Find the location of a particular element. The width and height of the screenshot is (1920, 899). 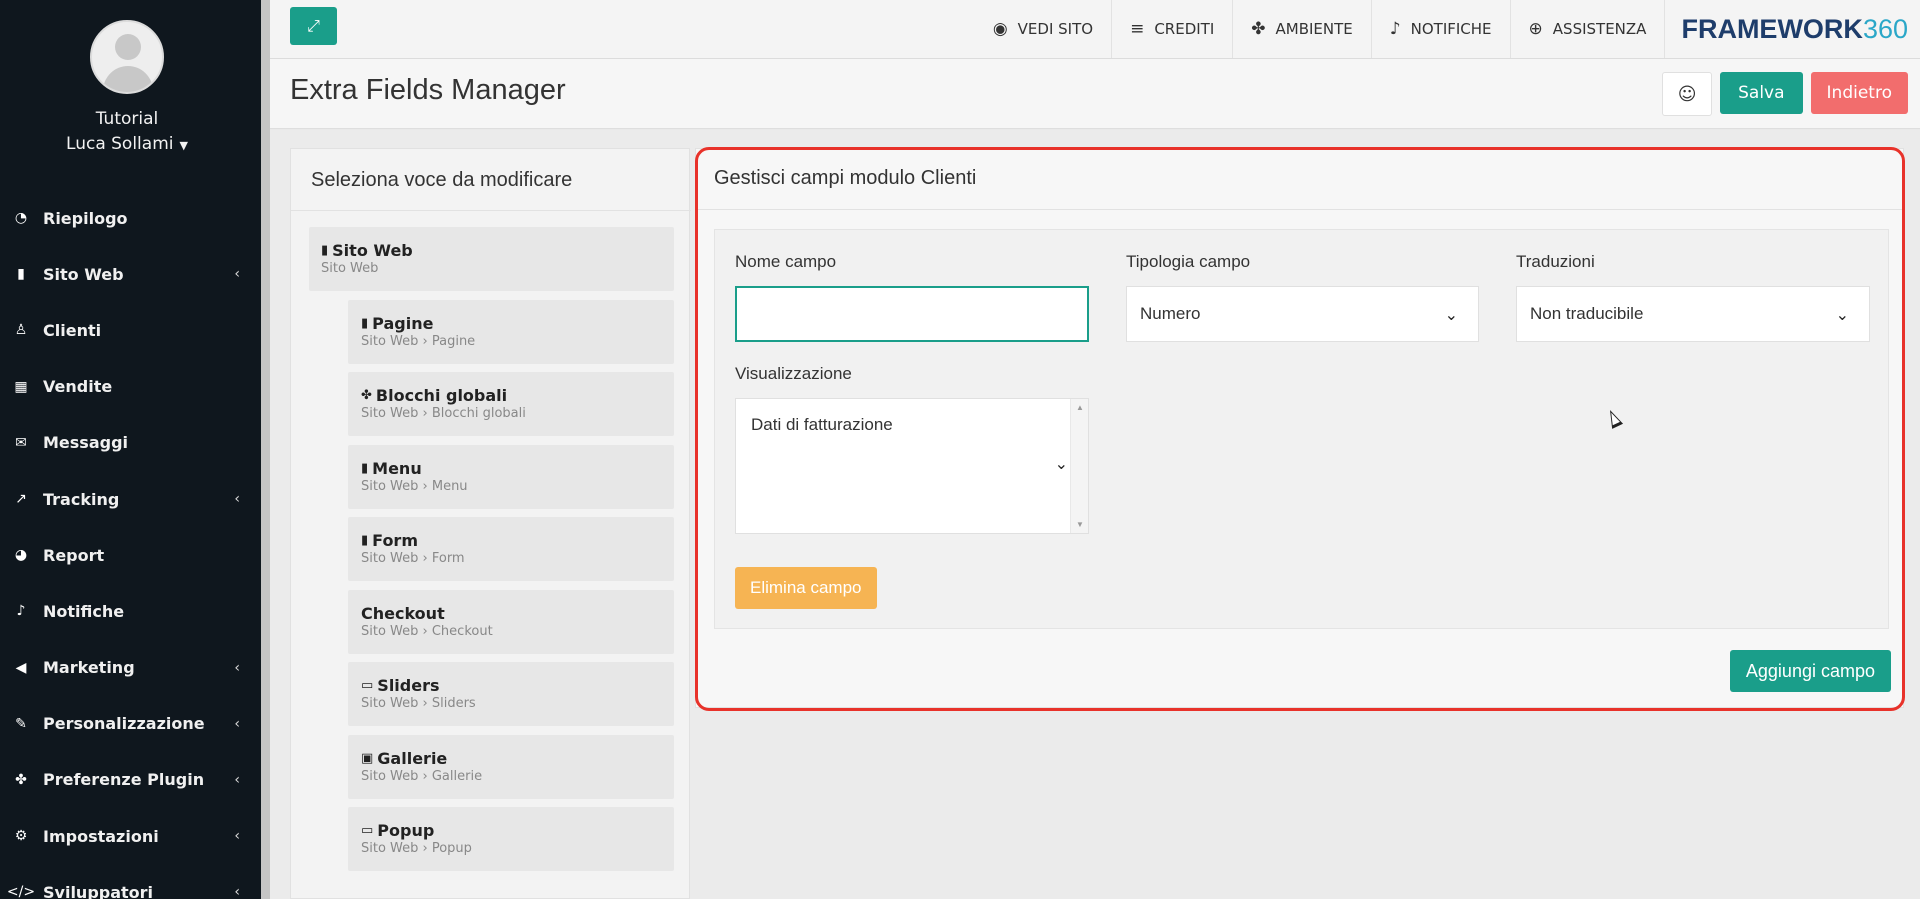

user-menu: Luca Sollami ▼ is located at coordinates (127, 144).